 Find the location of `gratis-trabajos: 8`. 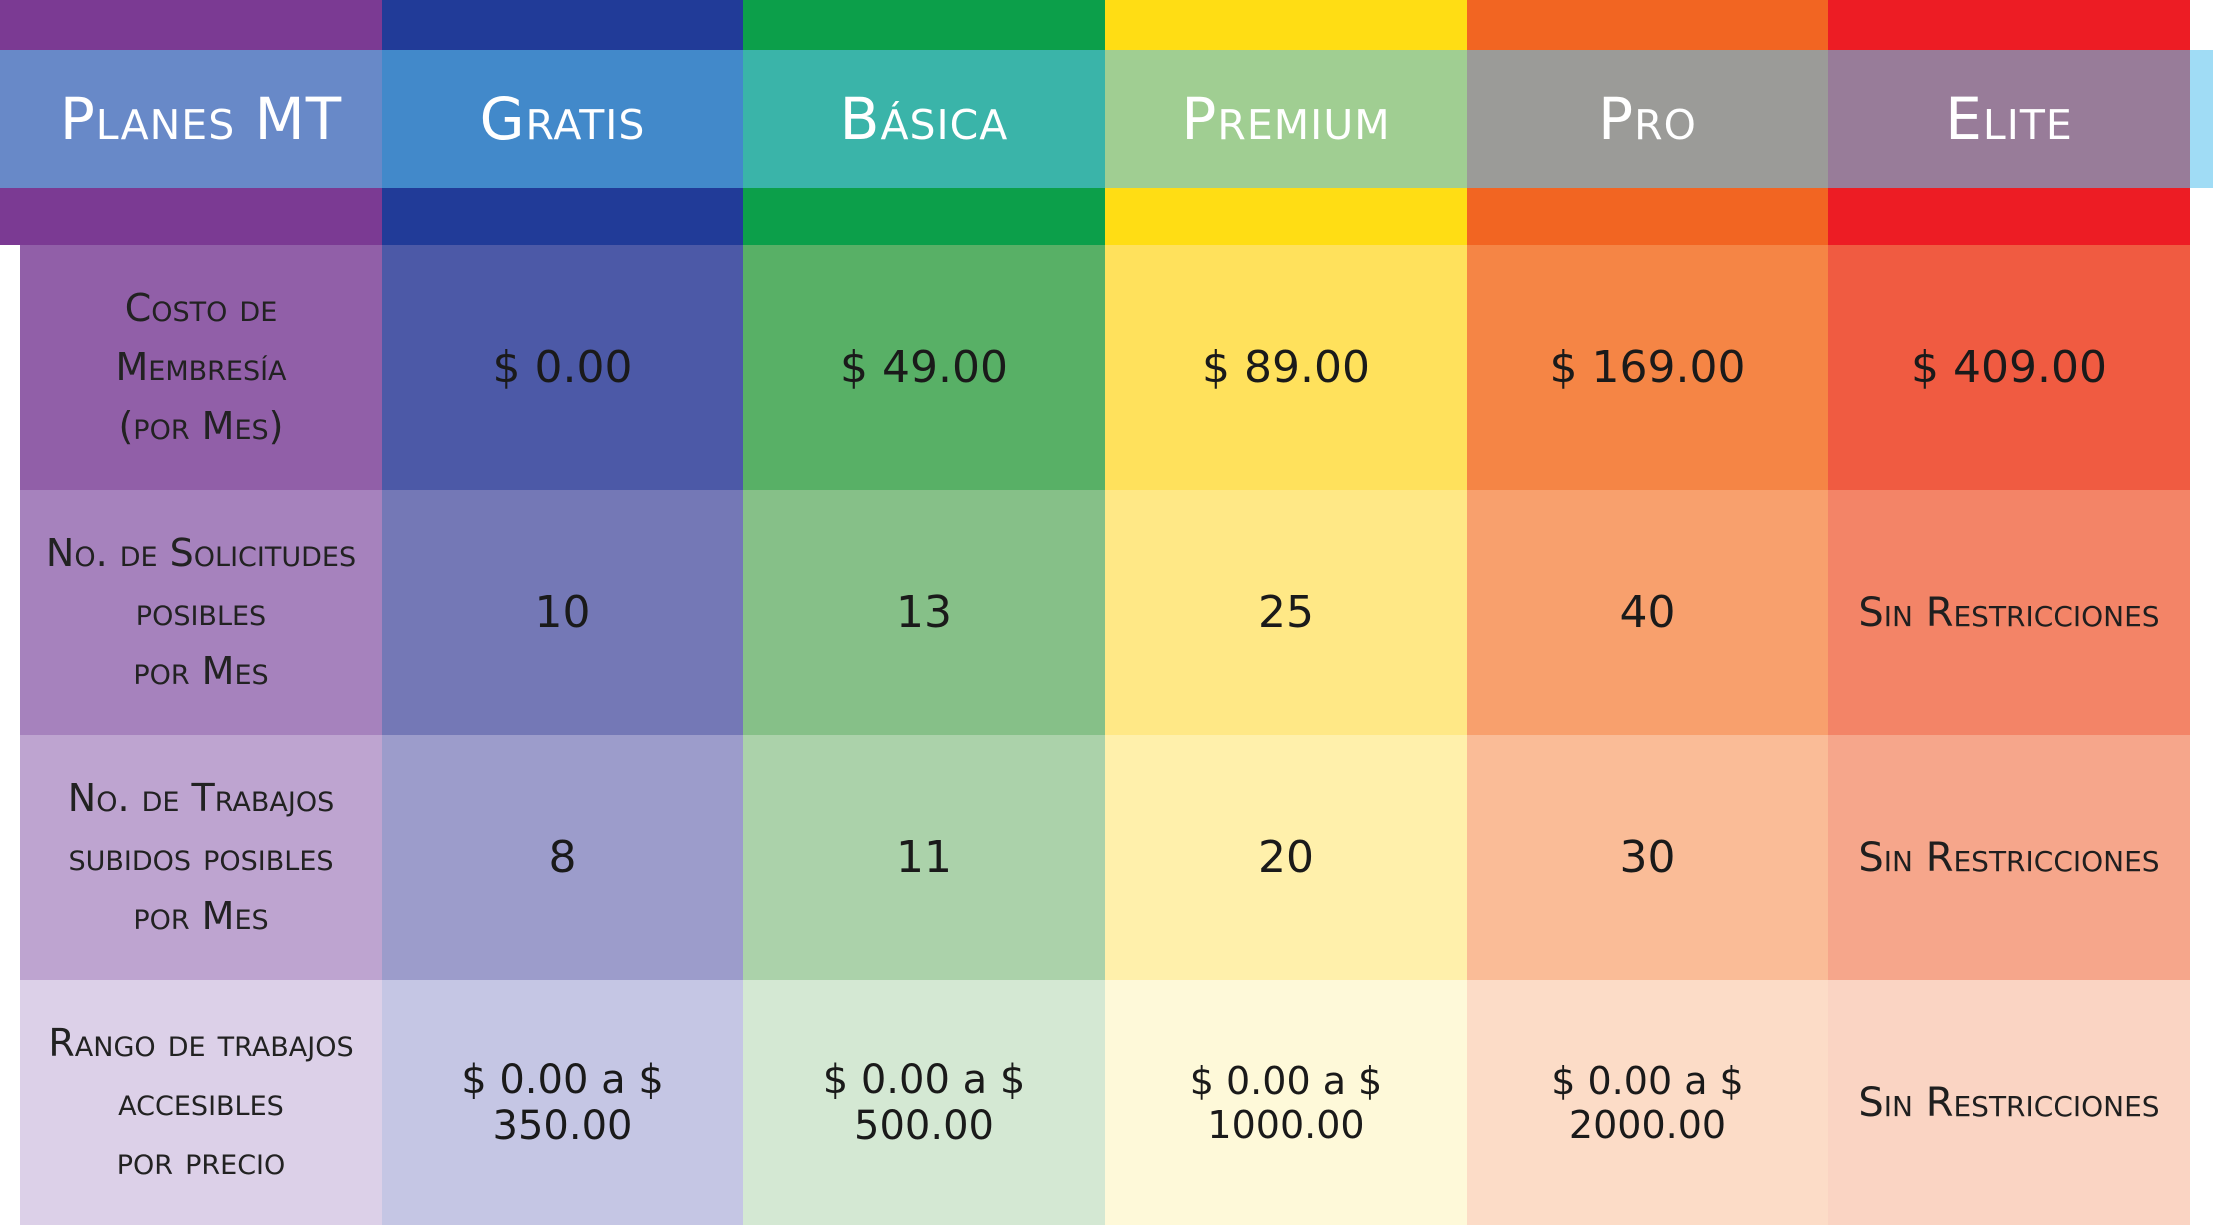

gratis-trabajos: 8 is located at coordinates (562, 857).